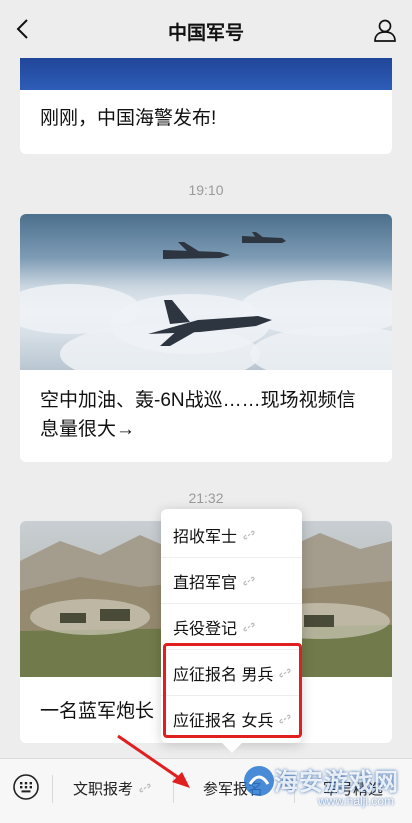 The image size is (412, 823). What do you see at coordinates (206, 106) in the screenshot?
I see `article-card: 刚刚，中国海警发布!` at bounding box center [206, 106].